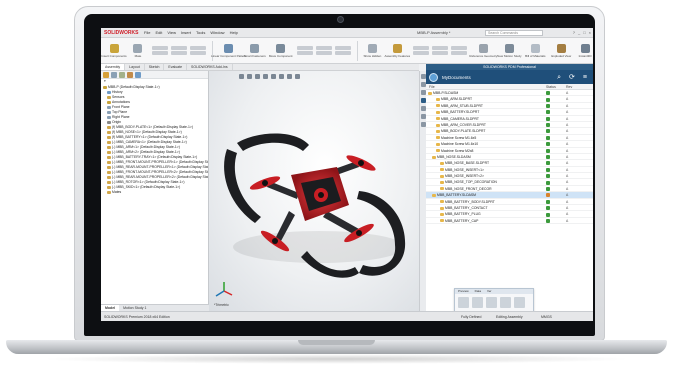  I want to click on maximize-button: □, so click(584, 32).